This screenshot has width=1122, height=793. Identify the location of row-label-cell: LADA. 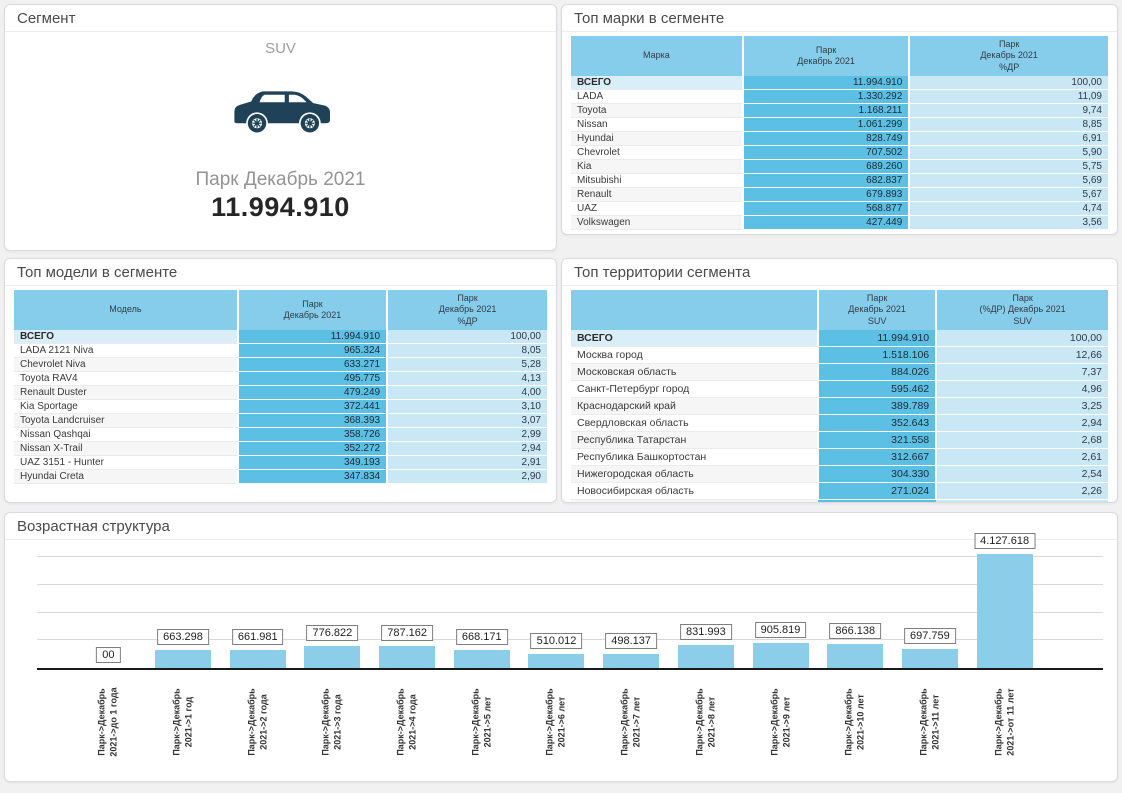
(657, 97).